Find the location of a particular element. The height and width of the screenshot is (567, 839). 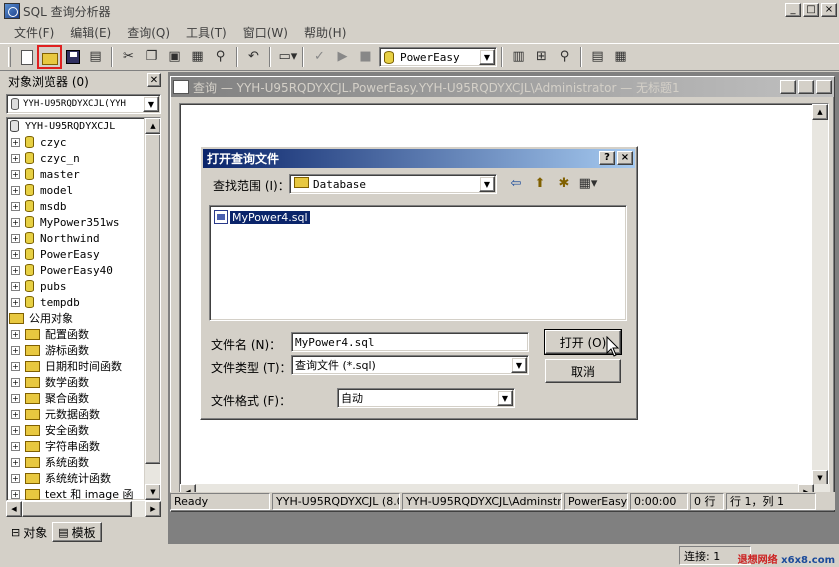

tree-function-node: + 日期和时间函数 is located at coordinates (83, 366).